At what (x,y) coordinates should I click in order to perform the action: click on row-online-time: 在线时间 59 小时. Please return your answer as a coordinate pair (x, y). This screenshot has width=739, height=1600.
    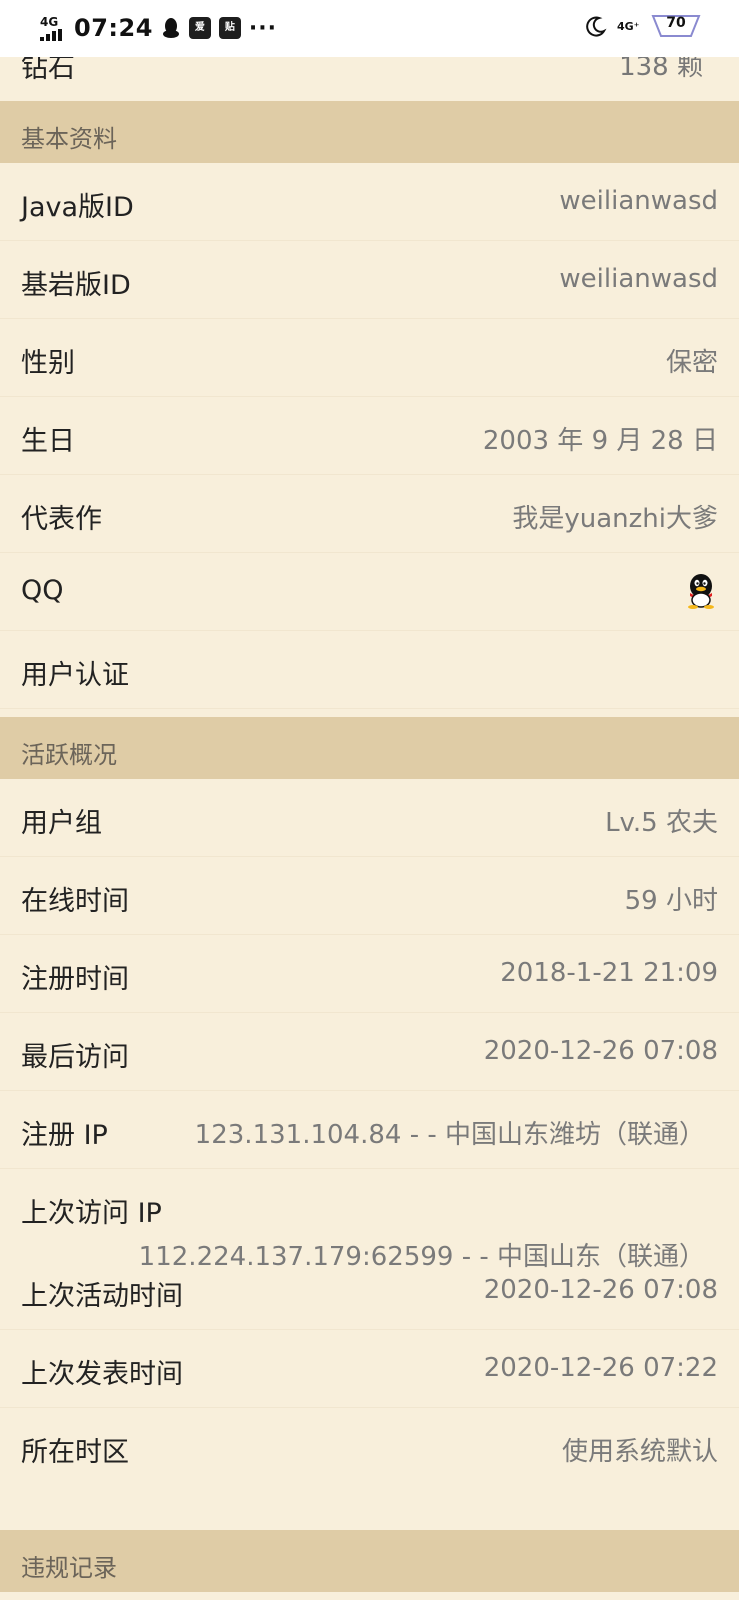
    Looking at the image, I should click on (369, 896).